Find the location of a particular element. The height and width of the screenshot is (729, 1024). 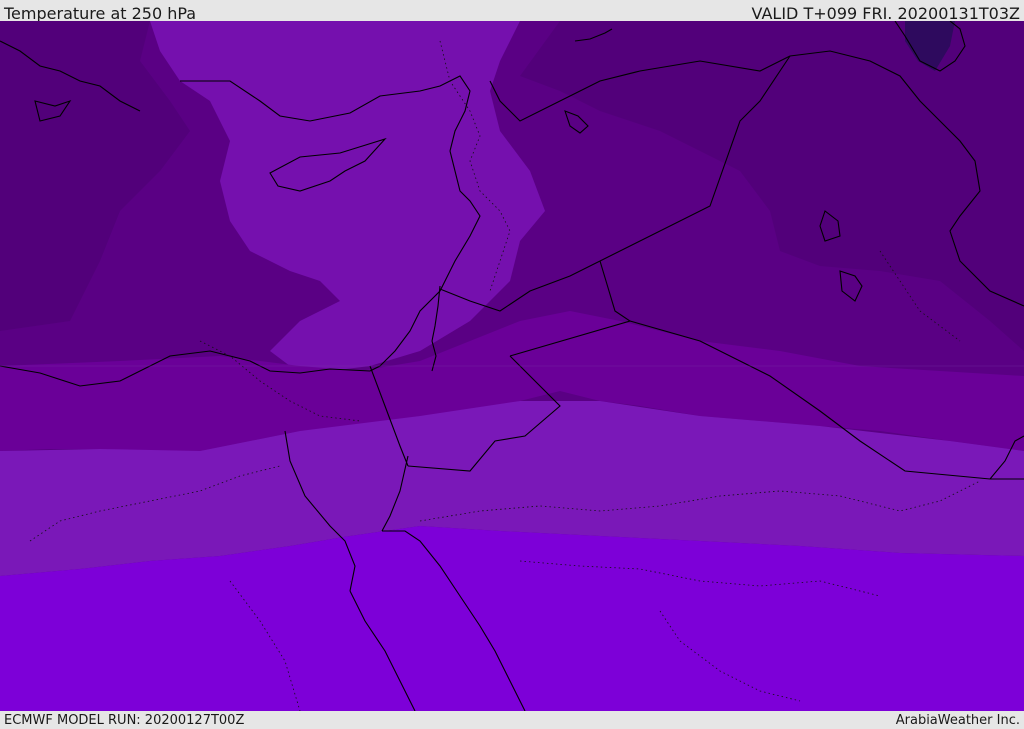

credit: ArabiaWeather Inc. is located at coordinates (957, 720).